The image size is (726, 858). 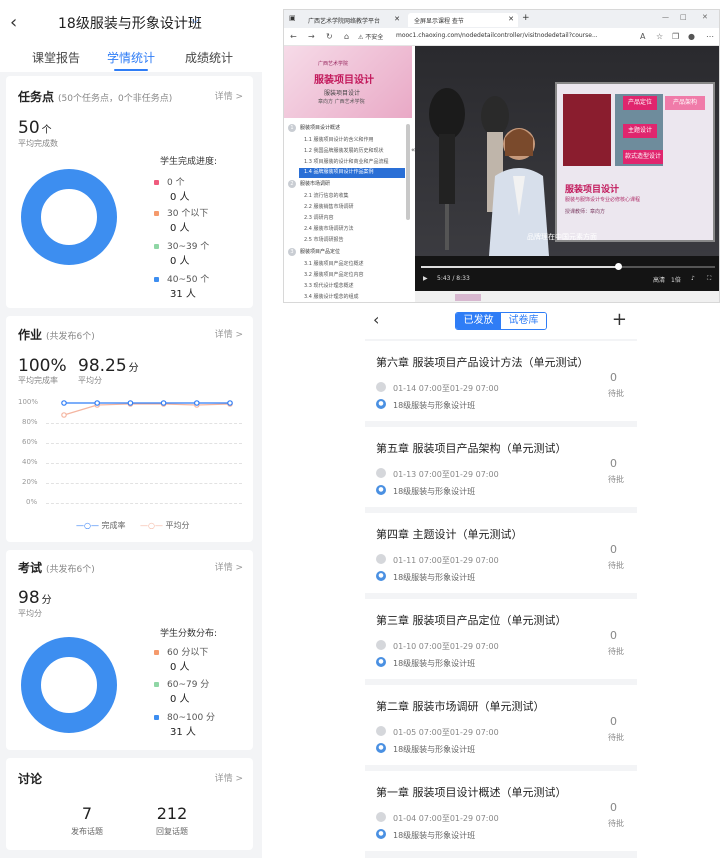 What do you see at coordinates (370, 36) in the screenshot?
I see `security-warning: ⚠ 不安全` at bounding box center [370, 36].